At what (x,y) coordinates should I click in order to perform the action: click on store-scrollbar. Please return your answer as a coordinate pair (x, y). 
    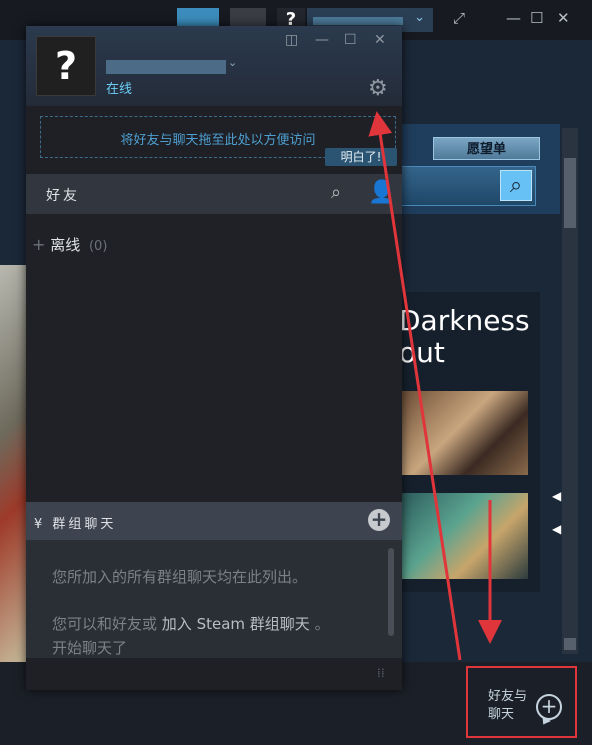
    Looking at the image, I should click on (570, 391).